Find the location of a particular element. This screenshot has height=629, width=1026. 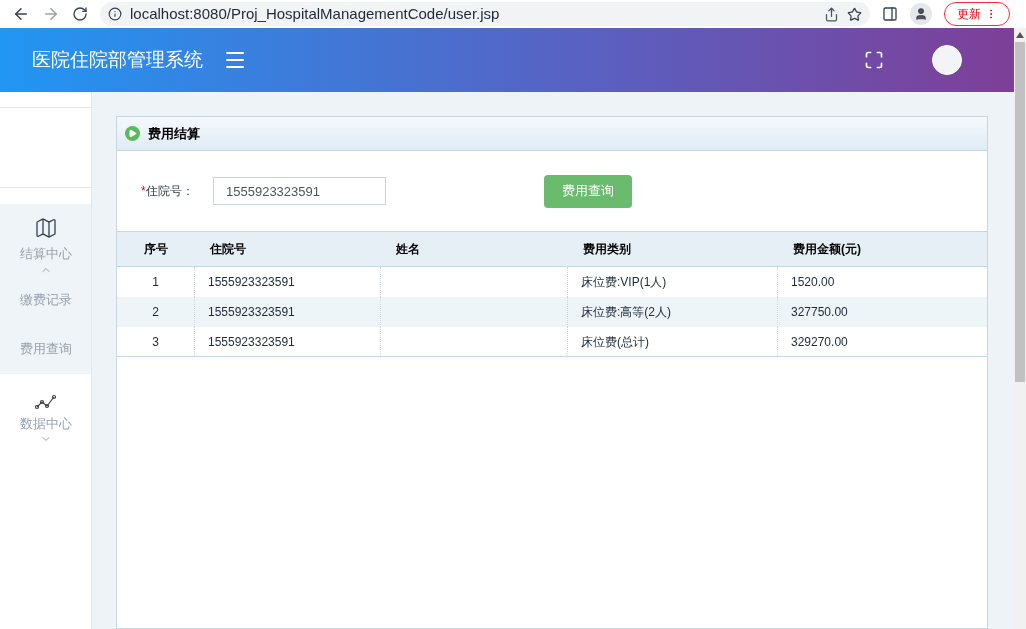

table-cell-text: 2 is located at coordinates (155, 312).